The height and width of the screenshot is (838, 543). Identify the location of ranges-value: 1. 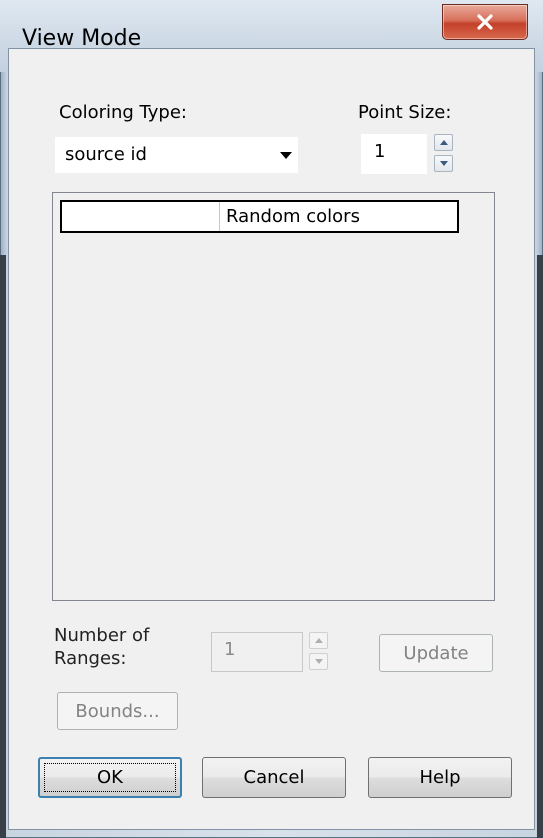
(230, 649).